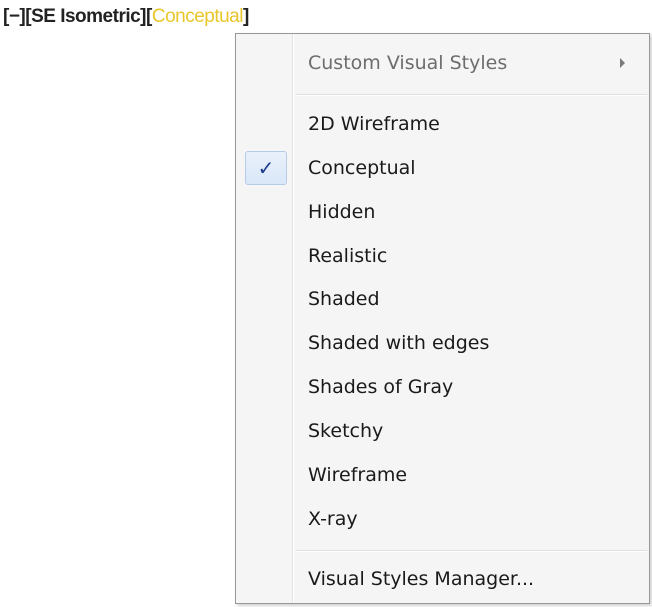 Image resolution: width=652 pixels, height=607 pixels. What do you see at coordinates (399, 343) in the screenshot?
I see `menu-item-label: Shaded with edges` at bounding box center [399, 343].